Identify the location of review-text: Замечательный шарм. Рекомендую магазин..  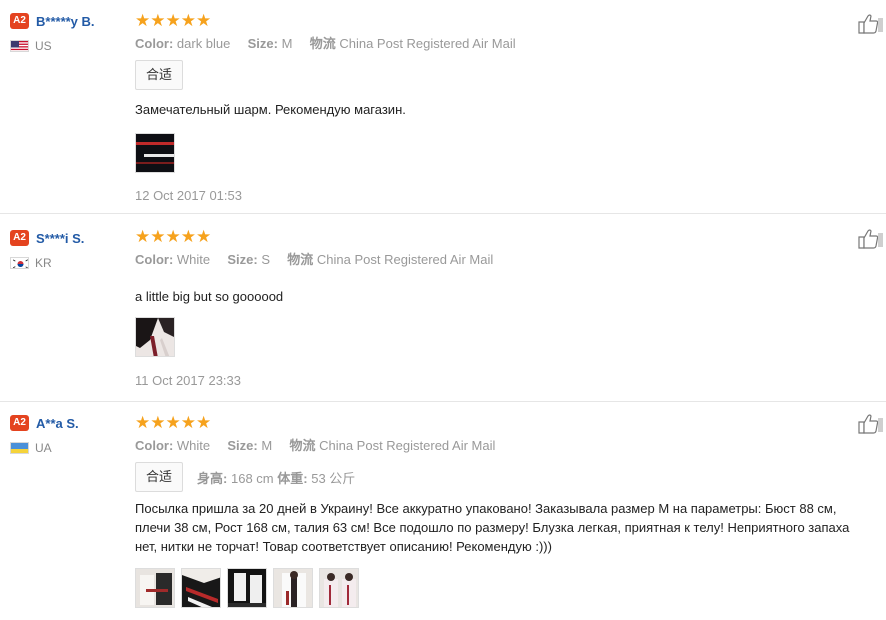
(270, 109).